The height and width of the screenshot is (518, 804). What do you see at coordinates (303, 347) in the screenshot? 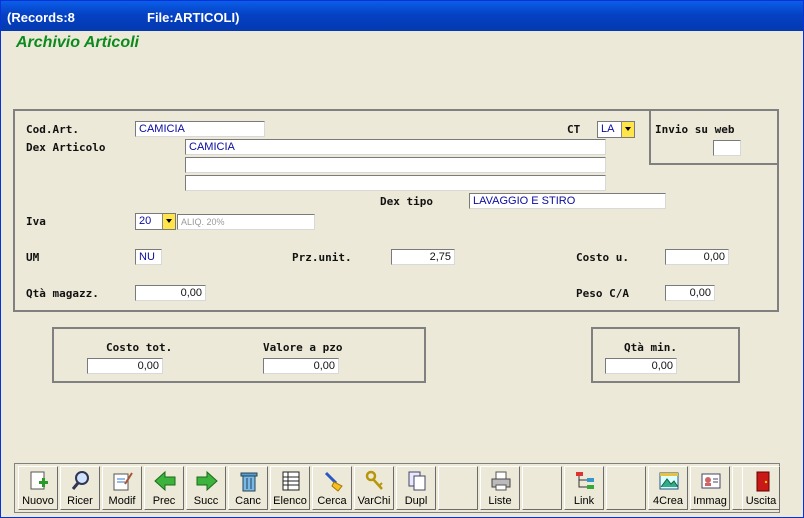
I see `valore-pzo-label: Valore a pzo` at bounding box center [303, 347].